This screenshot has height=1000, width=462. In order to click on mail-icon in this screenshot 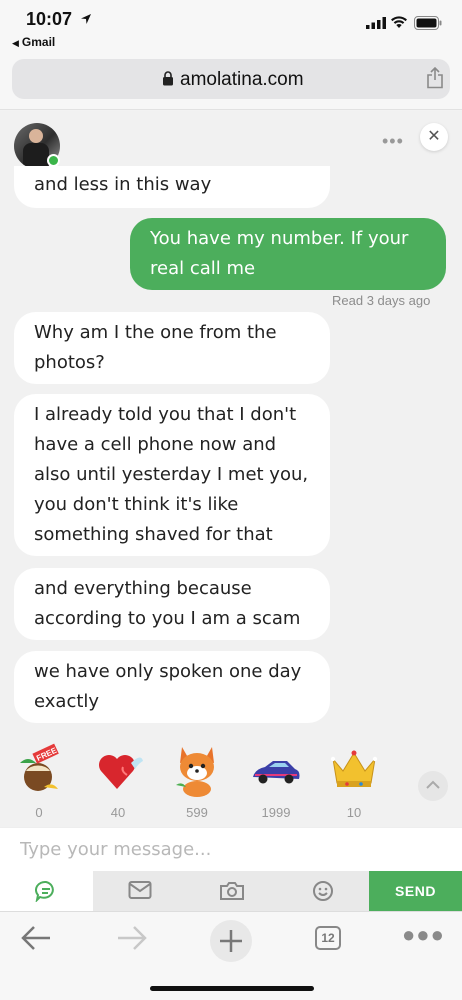, I will do `click(140, 890)`.